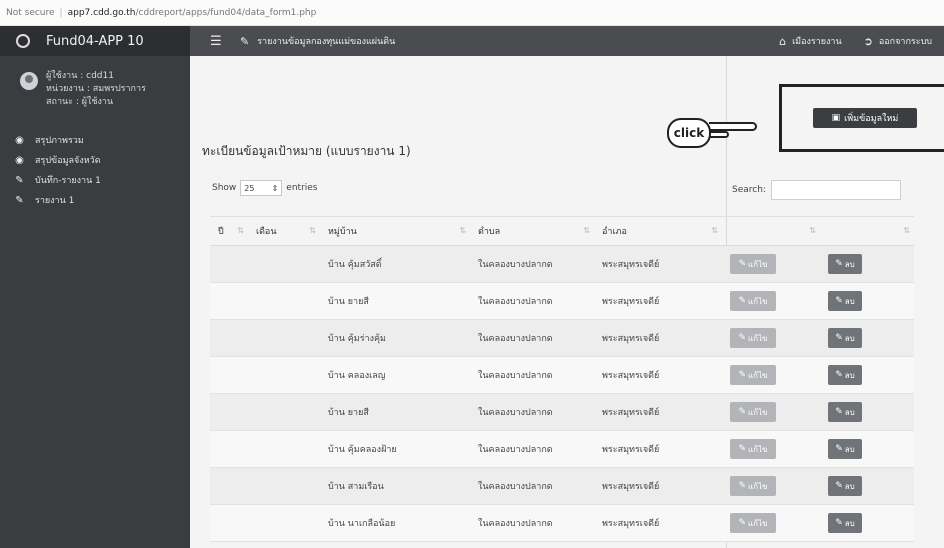 The height and width of the screenshot is (548, 944). Describe the element at coordinates (850, 41) in the screenshot. I see `header-actions: ⌂ เมืองรายงาน ➲ ออกจากระบบ` at that location.